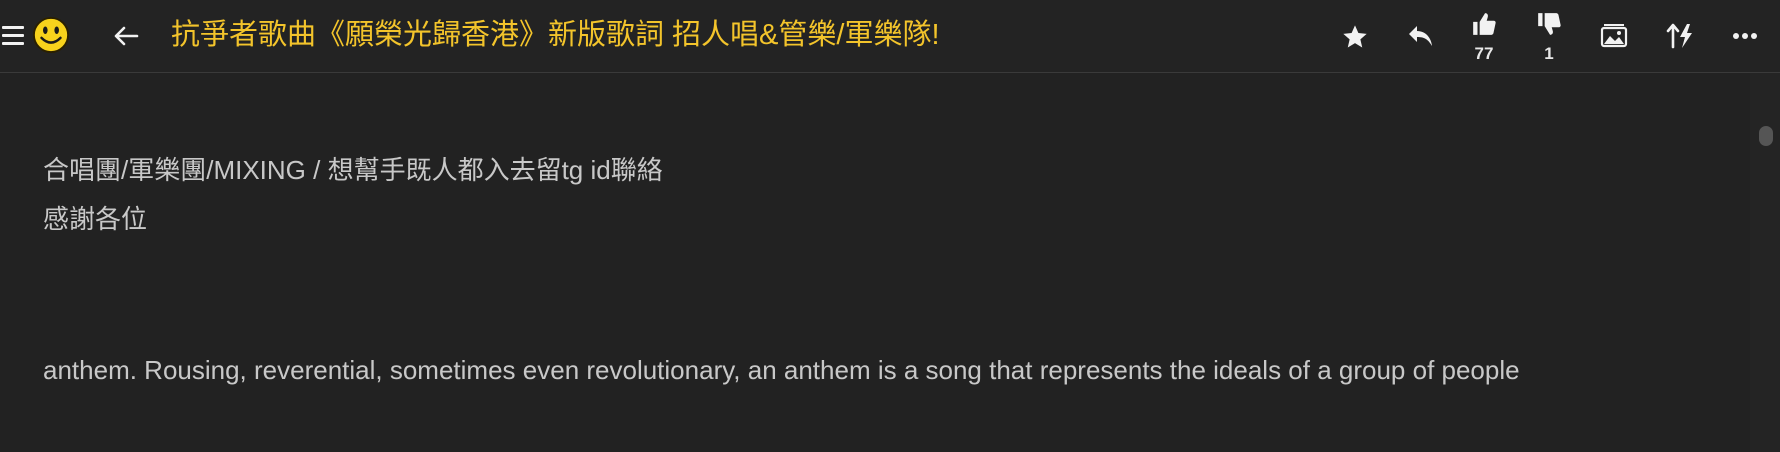  Describe the element at coordinates (353, 170) in the screenshot. I see `post-line: 合唱團/軍樂團/MIXING / 想幫手既人都入去留tg id聯絡` at that location.